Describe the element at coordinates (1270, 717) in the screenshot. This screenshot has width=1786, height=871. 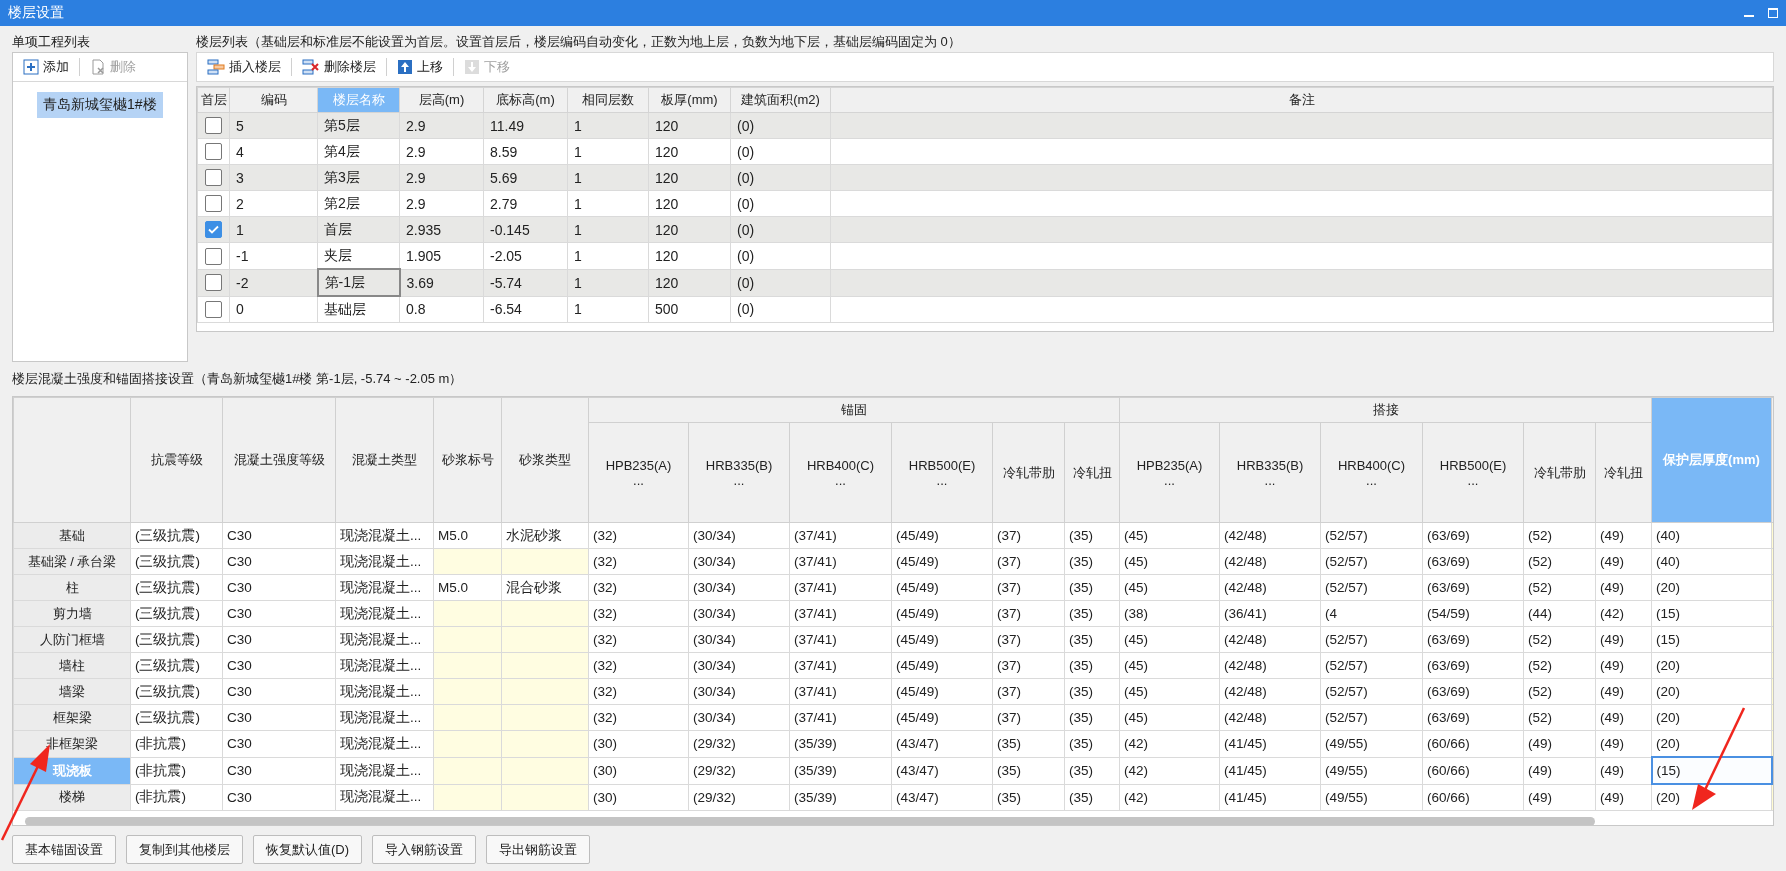
I see `table-cell: (42/48)` at that location.